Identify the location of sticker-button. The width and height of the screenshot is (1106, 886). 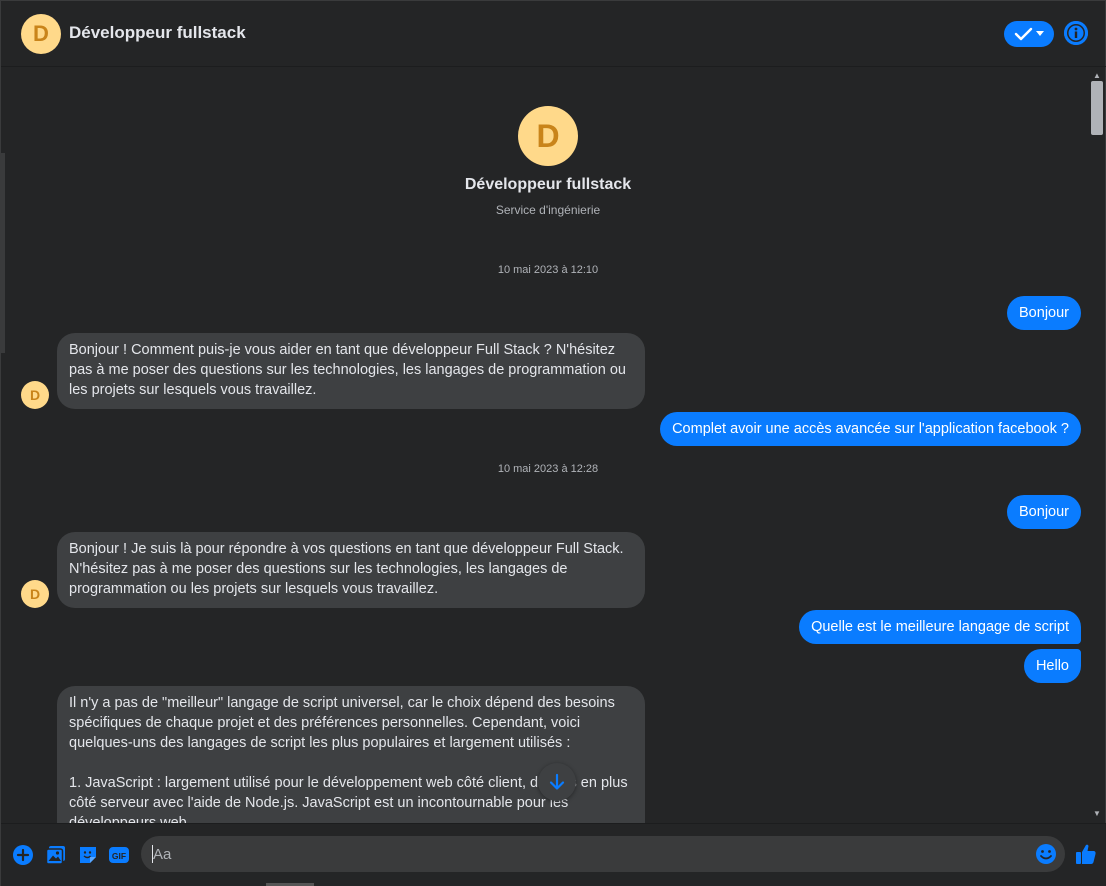
(88, 855).